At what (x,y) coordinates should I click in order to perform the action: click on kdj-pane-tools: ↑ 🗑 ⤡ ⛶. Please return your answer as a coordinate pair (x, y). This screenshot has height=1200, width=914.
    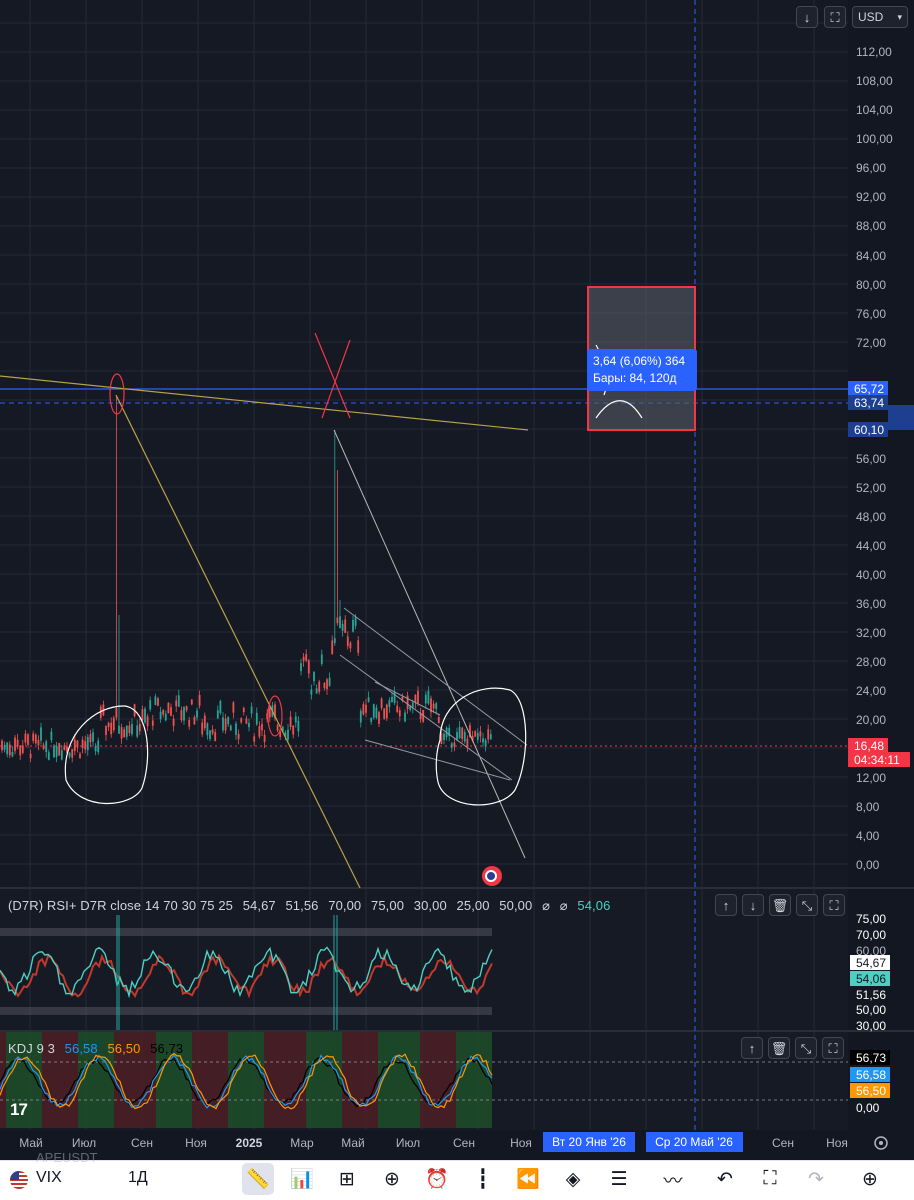
    Looking at the image, I should click on (792, 1048).